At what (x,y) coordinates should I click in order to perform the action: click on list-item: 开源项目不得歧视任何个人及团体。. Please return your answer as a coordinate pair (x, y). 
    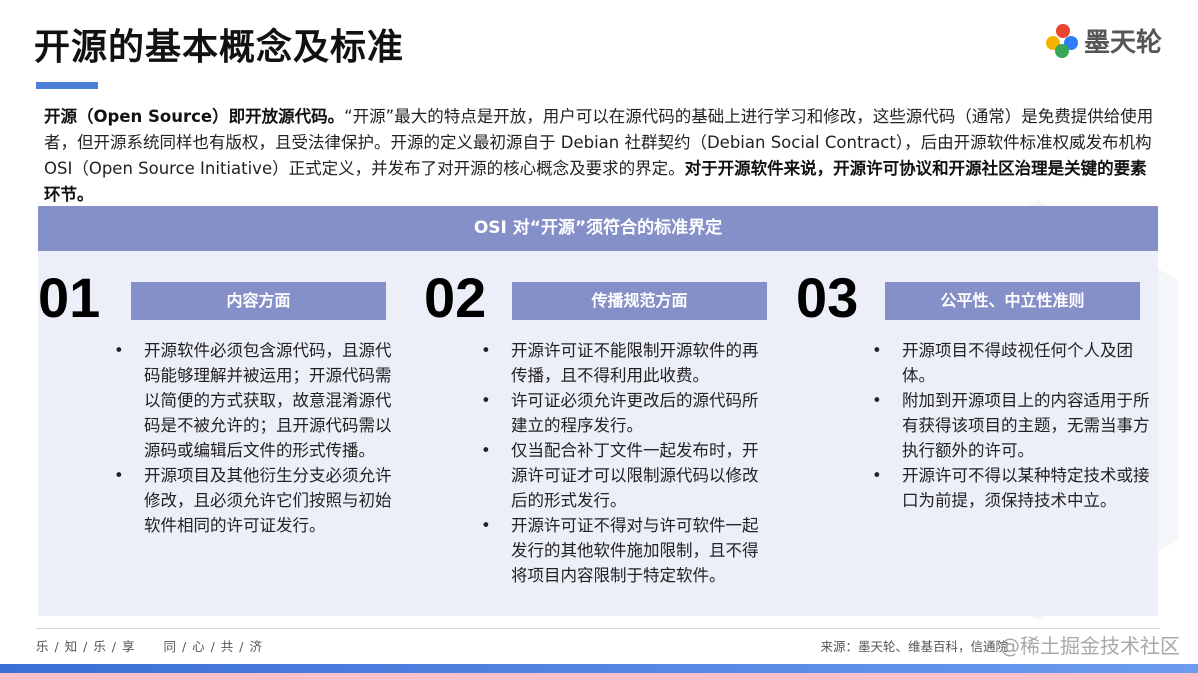
    Looking at the image, I should click on (1012, 363).